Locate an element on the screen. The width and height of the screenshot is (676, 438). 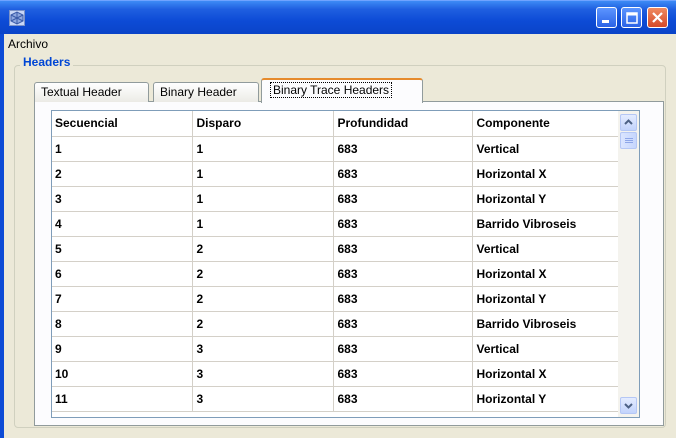
vertical-scrollbar is located at coordinates (628, 264).